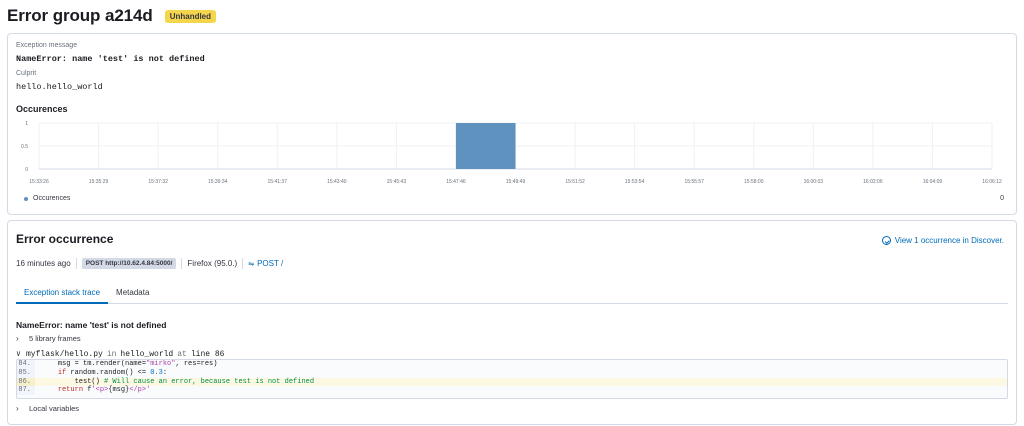 Image resolution: width=1024 pixels, height=426 pixels. Describe the element at coordinates (456, 182) in the screenshot. I see `chart-x-tick-label: 15:47:46` at that location.